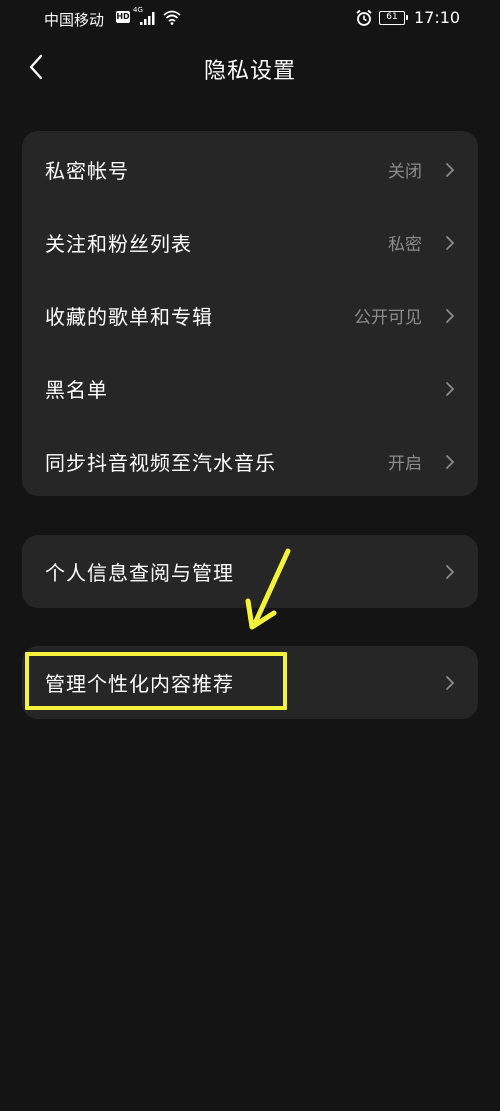 This screenshot has width=500, height=1111. What do you see at coordinates (250, 388) in the screenshot?
I see `setting-row-blacklist: 黑名单` at bounding box center [250, 388].